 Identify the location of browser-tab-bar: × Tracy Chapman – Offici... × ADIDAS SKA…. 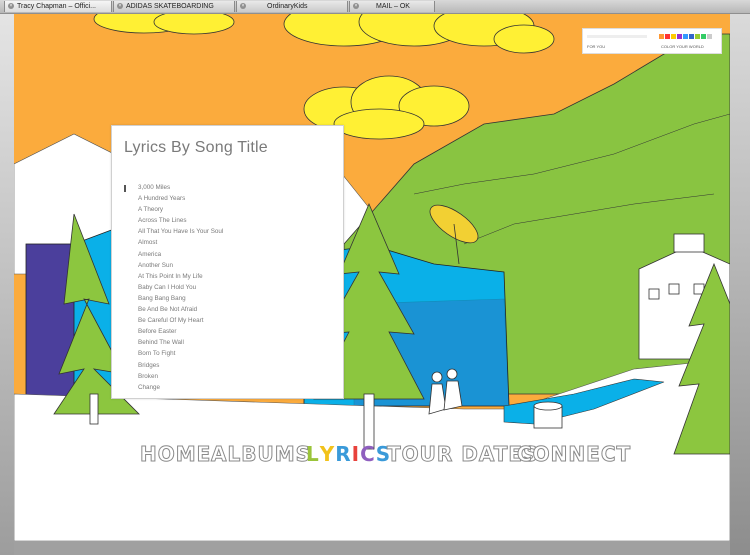
(375, 7).